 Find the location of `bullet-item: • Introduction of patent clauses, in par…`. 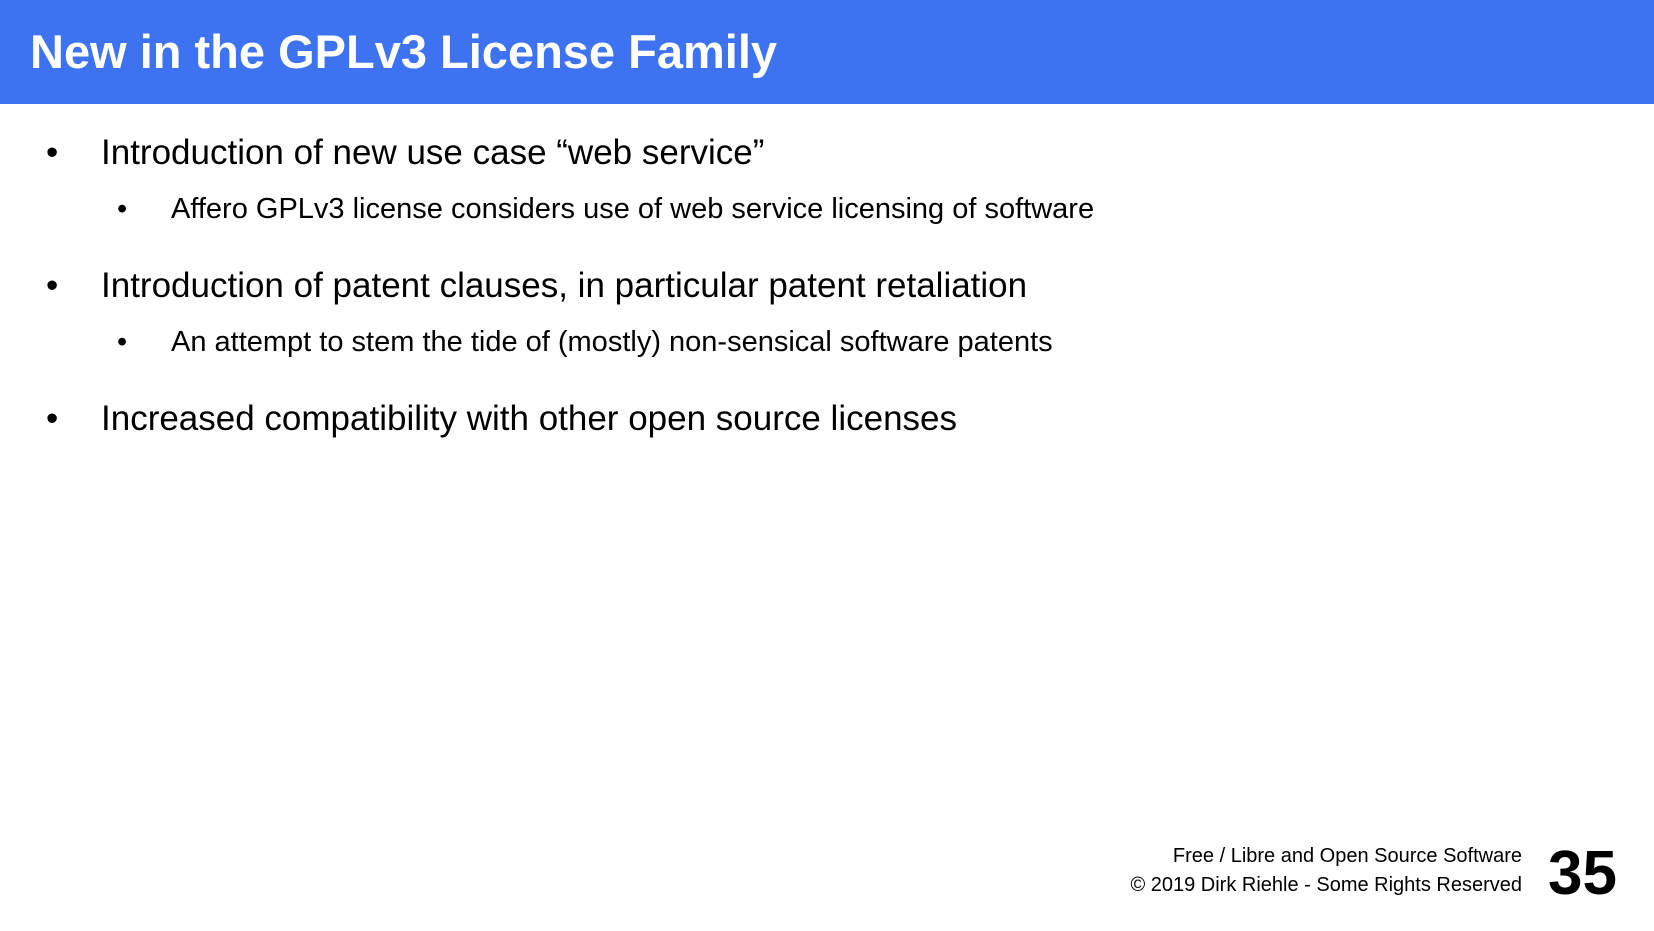

bullet-item: • Introduction of patent clauses, in par… is located at coordinates (796, 286).